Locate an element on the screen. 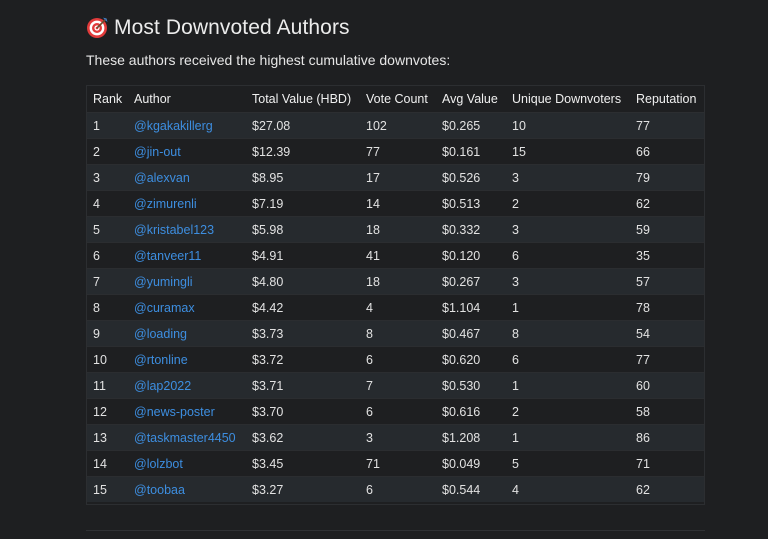 This screenshot has height=539, width=768. table-row: 3 @alexvan $8.95 17 $0.526 3 79 is located at coordinates (395, 177).